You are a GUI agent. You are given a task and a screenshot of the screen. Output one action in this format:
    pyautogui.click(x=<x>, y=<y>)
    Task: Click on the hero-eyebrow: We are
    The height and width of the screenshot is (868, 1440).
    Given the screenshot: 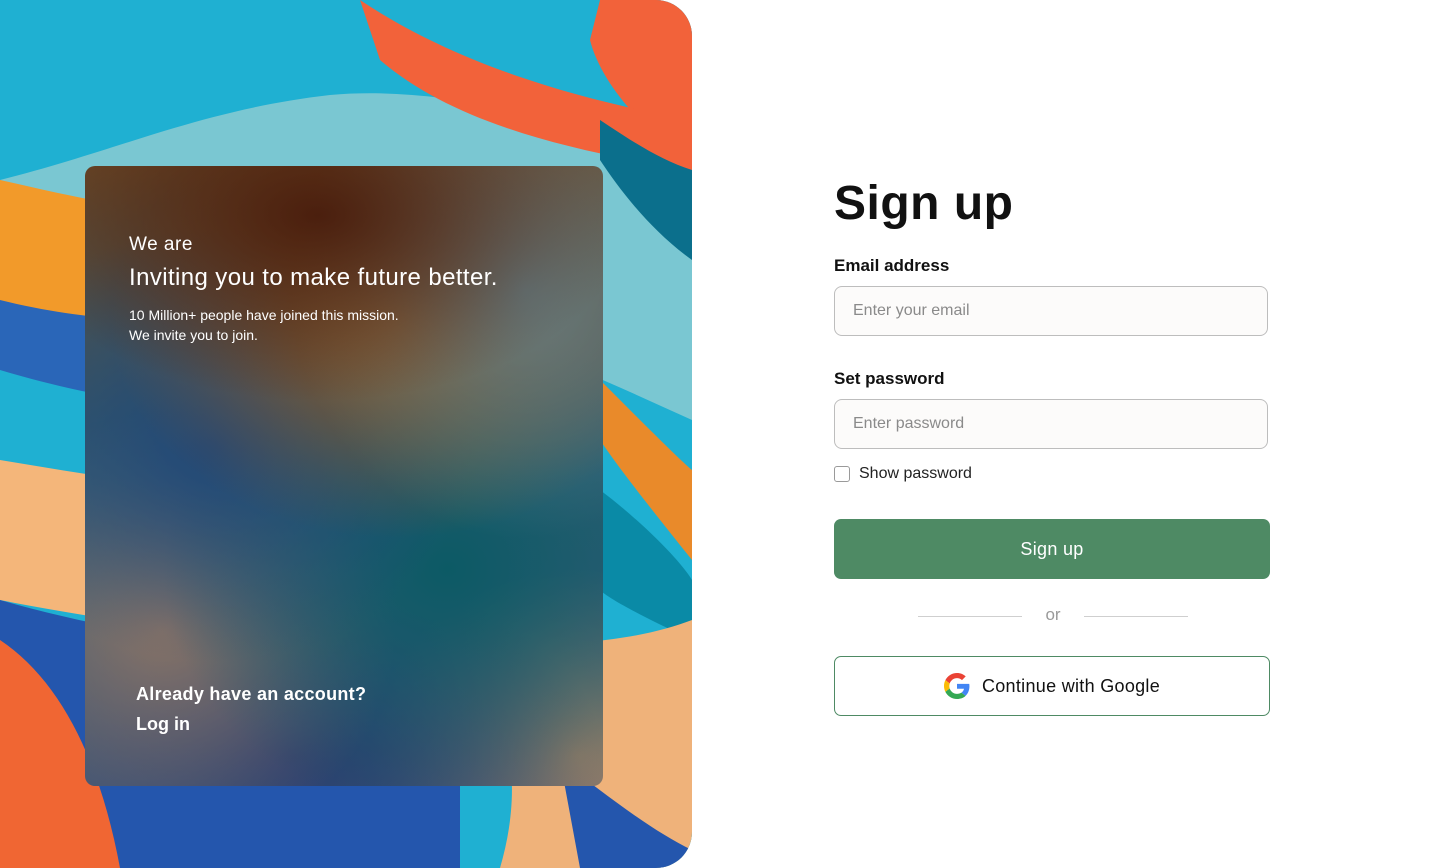 What is the action you would take?
    pyautogui.click(x=161, y=244)
    